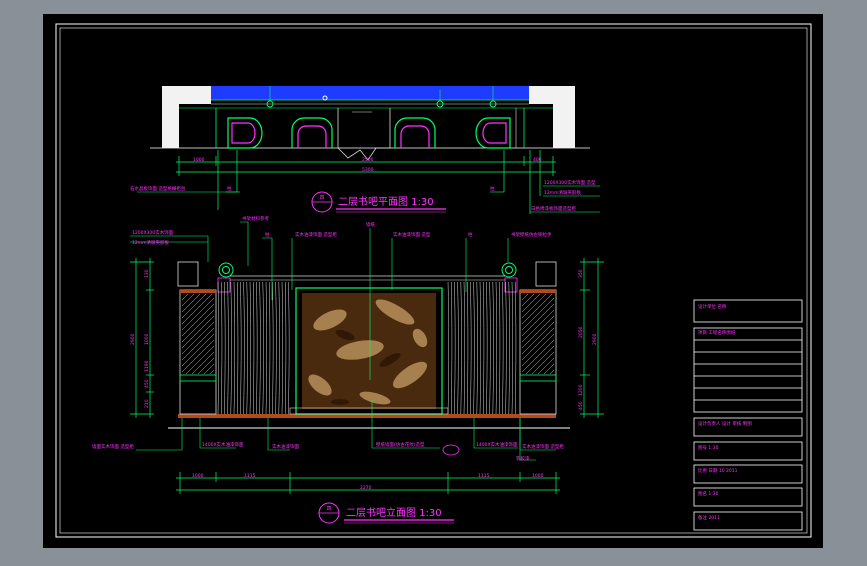 Image resolution: width=867 pixels, height=566 pixels. Describe the element at coordinates (581, 405) in the screenshot. I see `elev-dim-right-5: 450` at that location.